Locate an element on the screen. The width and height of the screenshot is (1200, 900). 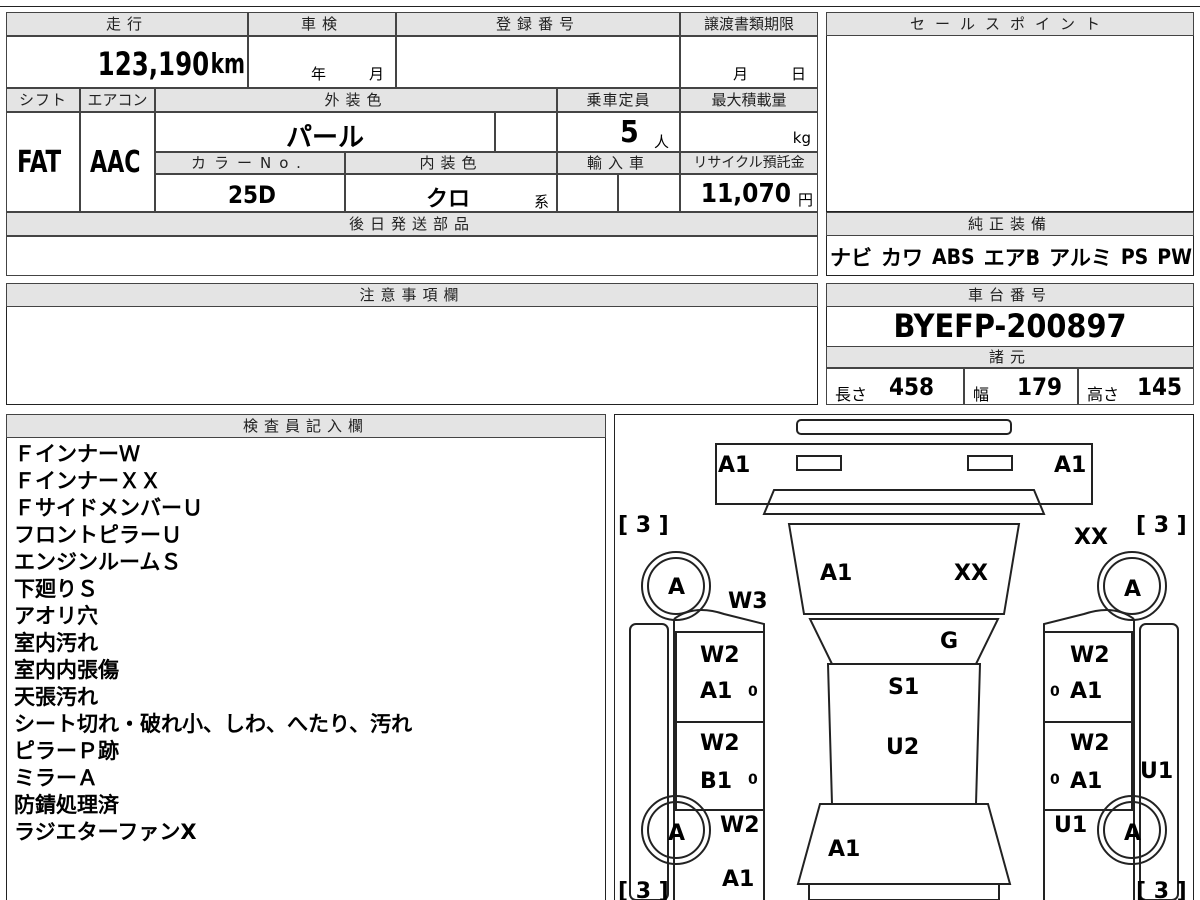
interior-header: 内装色 is located at coordinates (451, 163).